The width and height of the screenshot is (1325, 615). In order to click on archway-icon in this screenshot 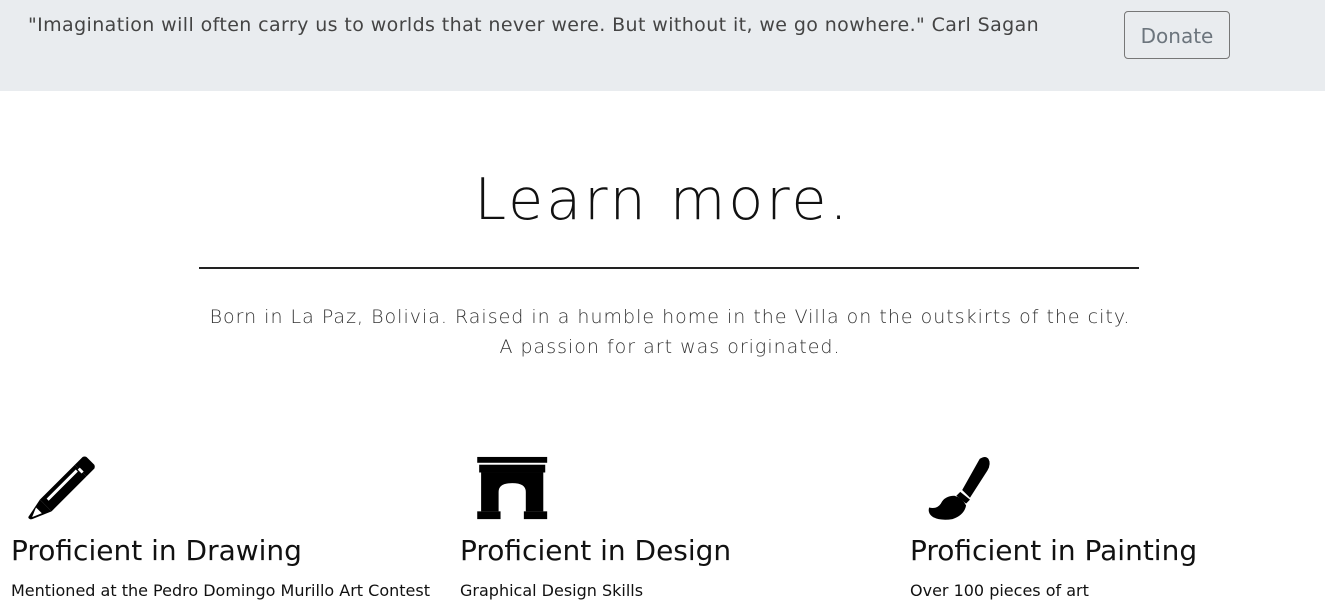, I will do `click(512, 488)`.